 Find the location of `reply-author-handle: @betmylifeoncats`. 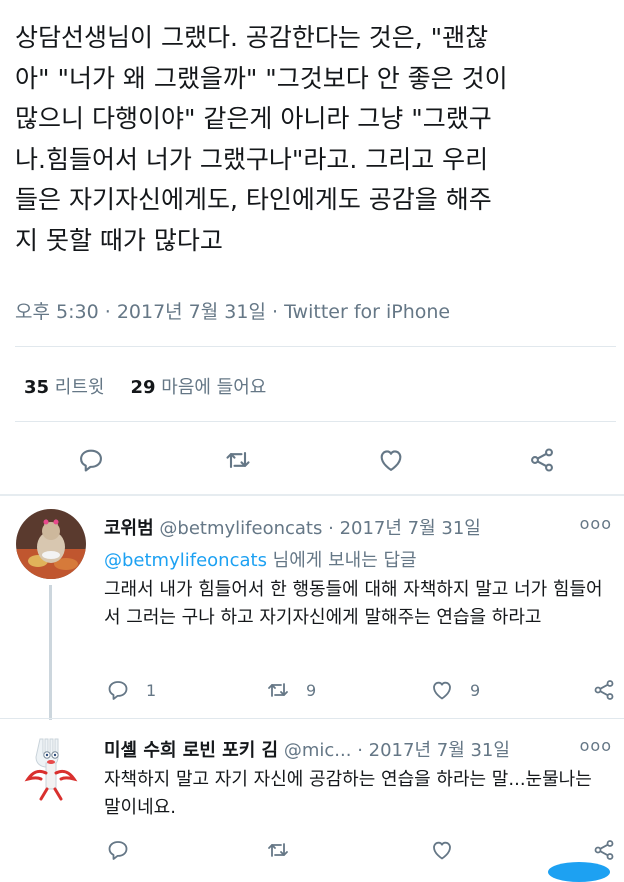

reply-author-handle: @betmylifeoncats is located at coordinates (240, 528).